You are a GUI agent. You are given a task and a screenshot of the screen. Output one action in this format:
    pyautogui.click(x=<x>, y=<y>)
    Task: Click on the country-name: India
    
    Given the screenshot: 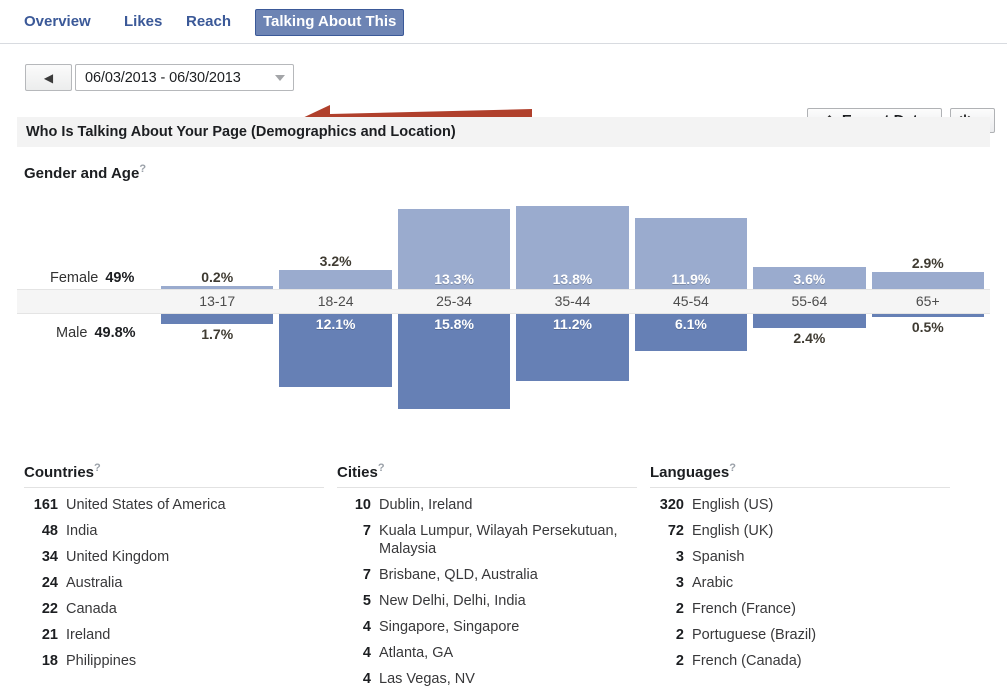 What is the action you would take?
    pyautogui.click(x=82, y=531)
    